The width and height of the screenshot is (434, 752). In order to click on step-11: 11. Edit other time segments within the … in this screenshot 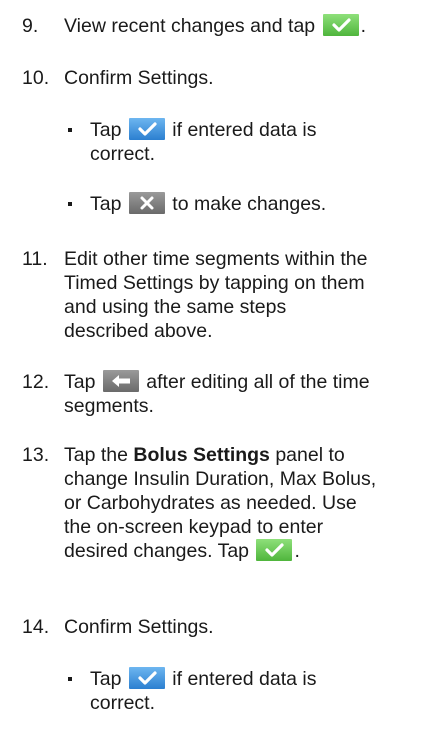, I will do `click(224, 295)`.